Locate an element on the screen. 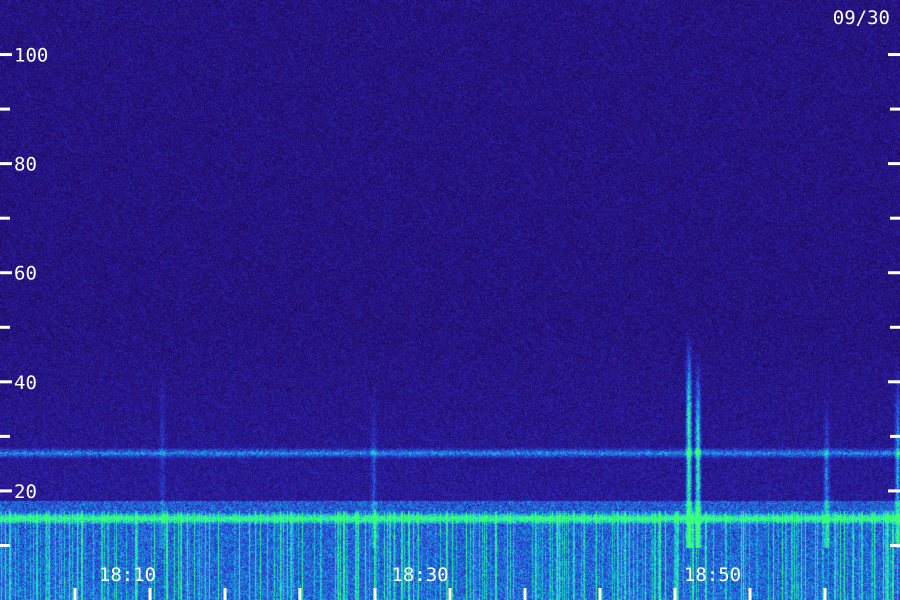  y-tick-label: 20 is located at coordinates (25, 492).